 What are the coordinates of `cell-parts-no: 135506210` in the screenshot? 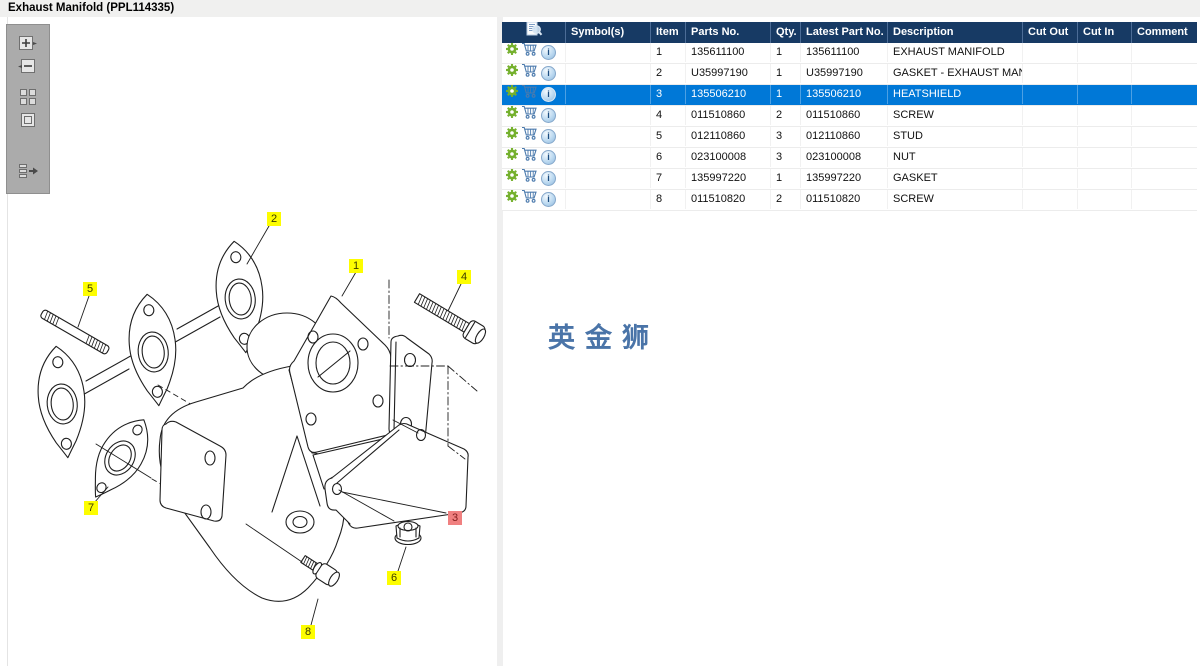 It's located at (727, 94).